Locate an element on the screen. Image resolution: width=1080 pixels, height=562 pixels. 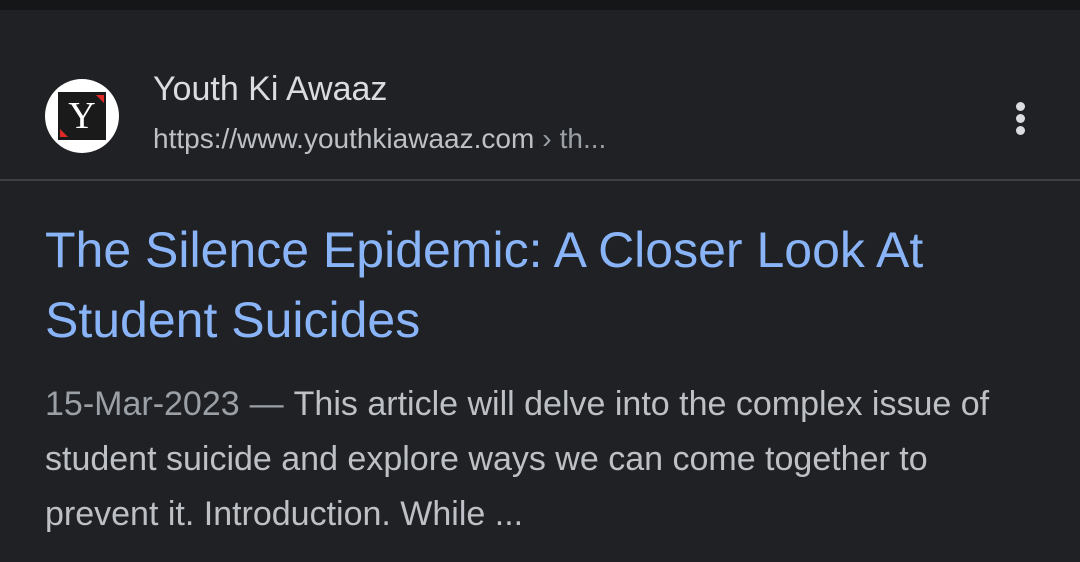
logo-letter: Y is located at coordinates (82, 116).